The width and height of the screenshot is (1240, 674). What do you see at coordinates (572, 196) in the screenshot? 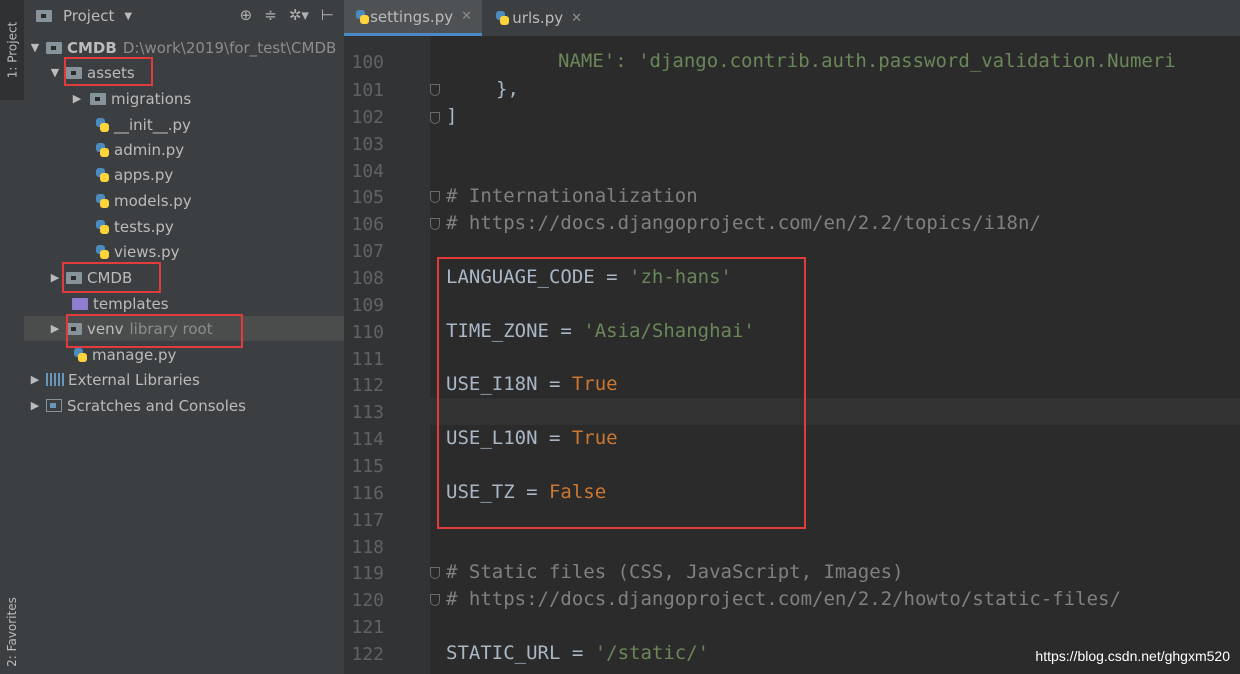
I see `code-line-105: # Internationalization` at bounding box center [572, 196].